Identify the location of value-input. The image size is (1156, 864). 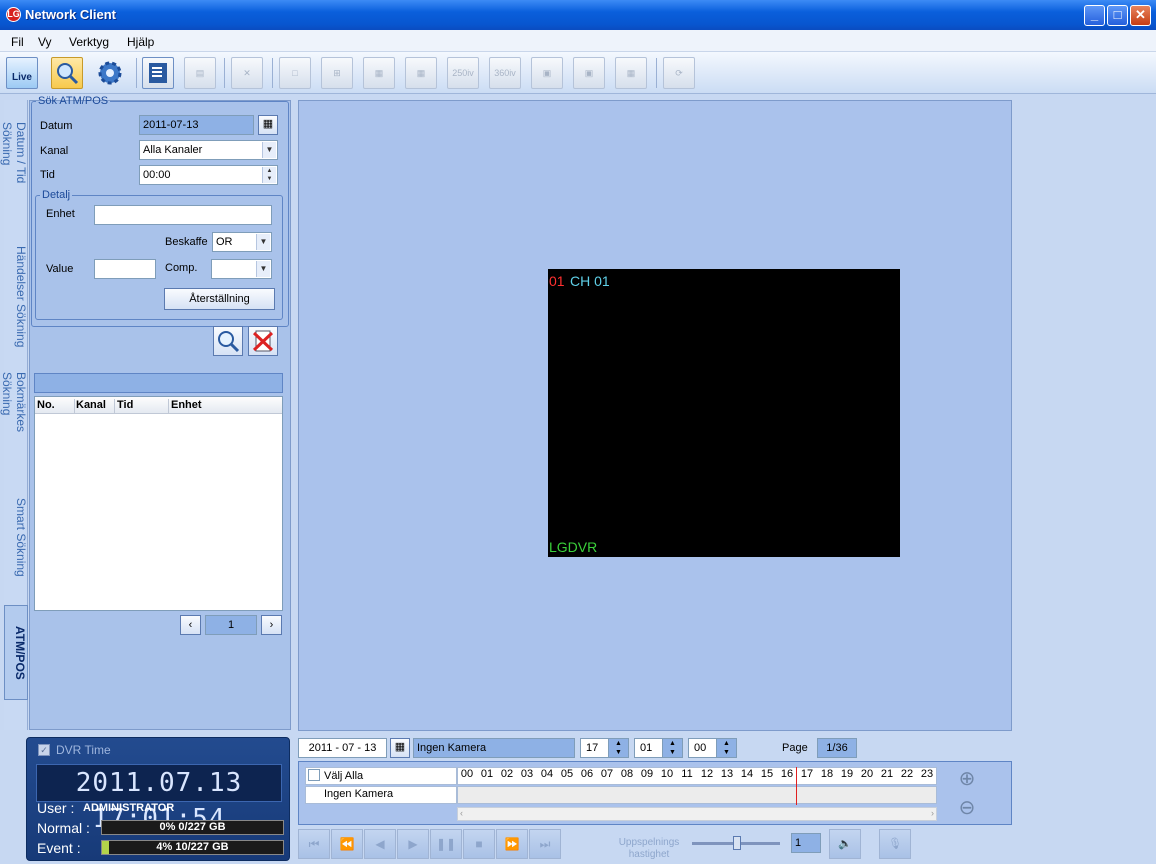
(125, 269).